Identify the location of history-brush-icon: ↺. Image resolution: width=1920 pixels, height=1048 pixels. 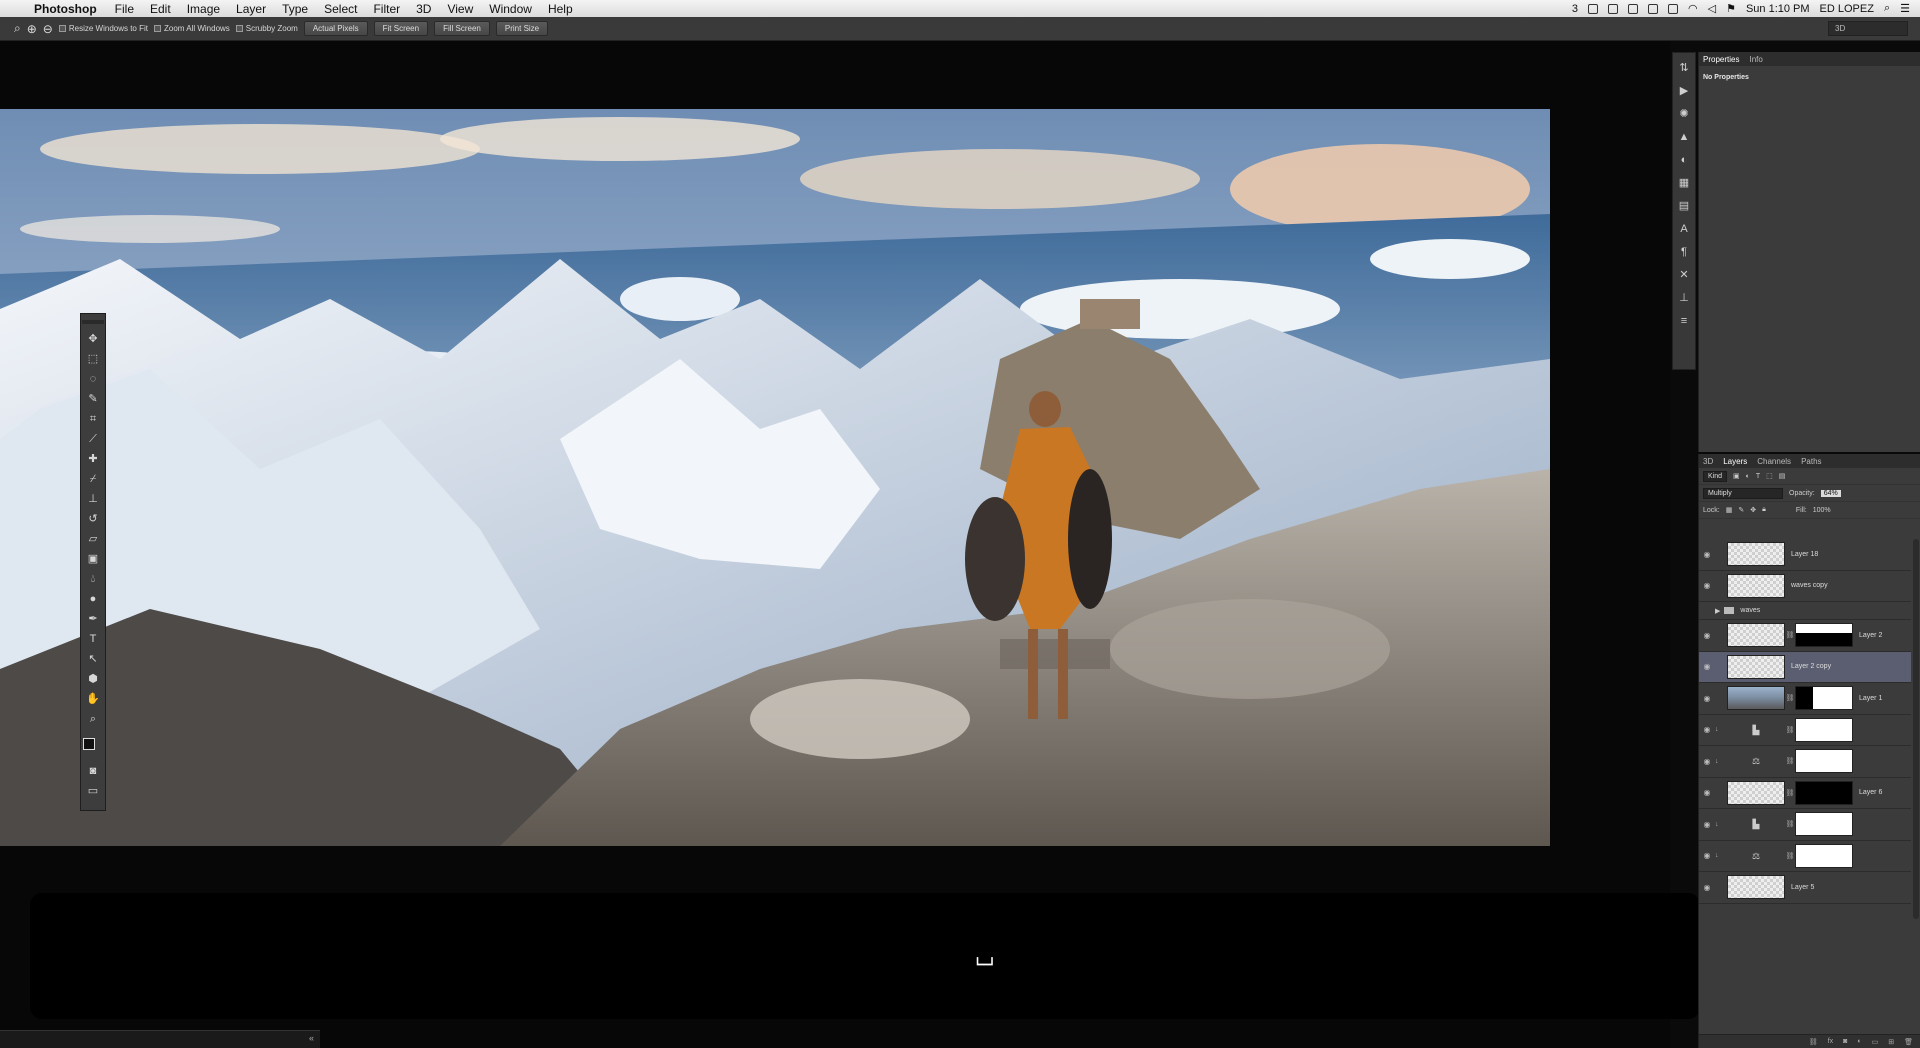
(93, 519).